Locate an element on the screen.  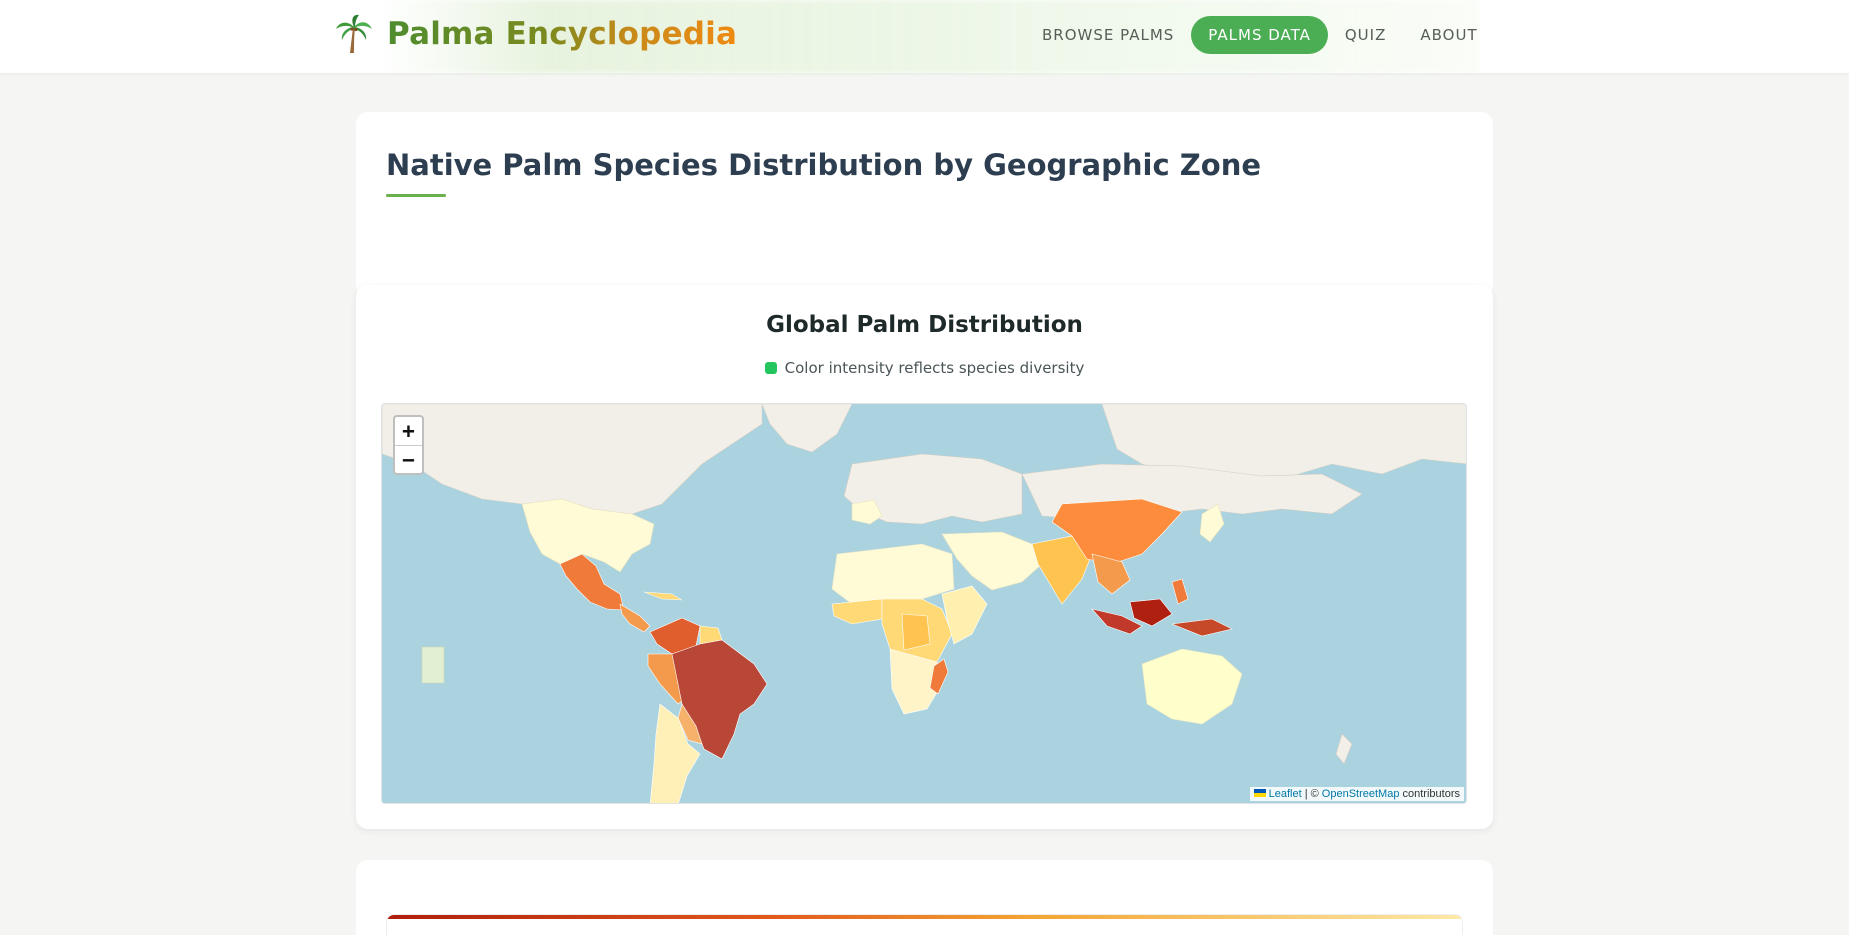
main-nav: BROWSE PALMS PALMS DATA QUIZ ABOUT is located at coordinates (1260, 35).